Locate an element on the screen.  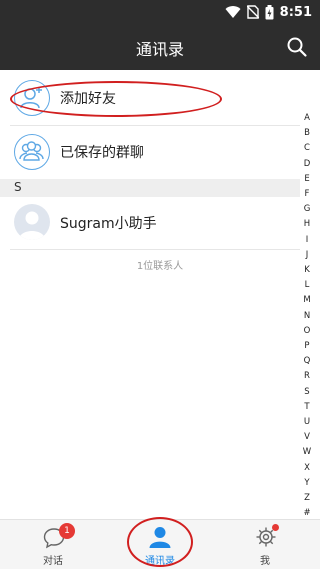
alphabet-letter: J is located at coordinates (307, 255).